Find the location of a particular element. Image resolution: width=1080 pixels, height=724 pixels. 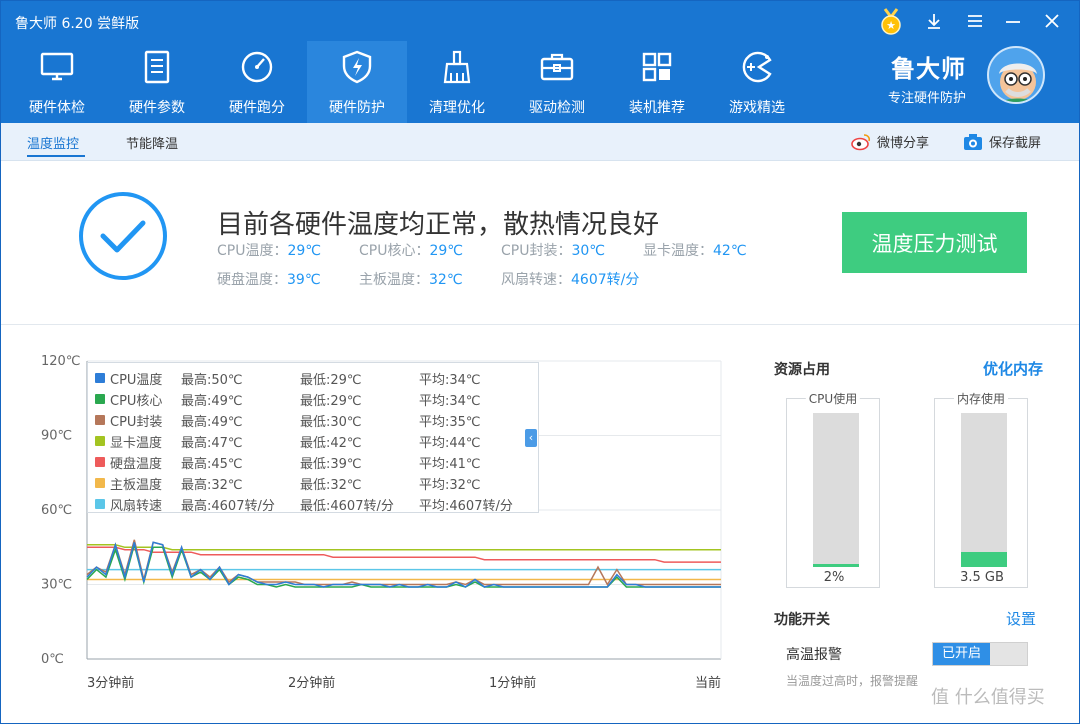

legend-name: 显卡温度 is located at coordinates (136, 443).